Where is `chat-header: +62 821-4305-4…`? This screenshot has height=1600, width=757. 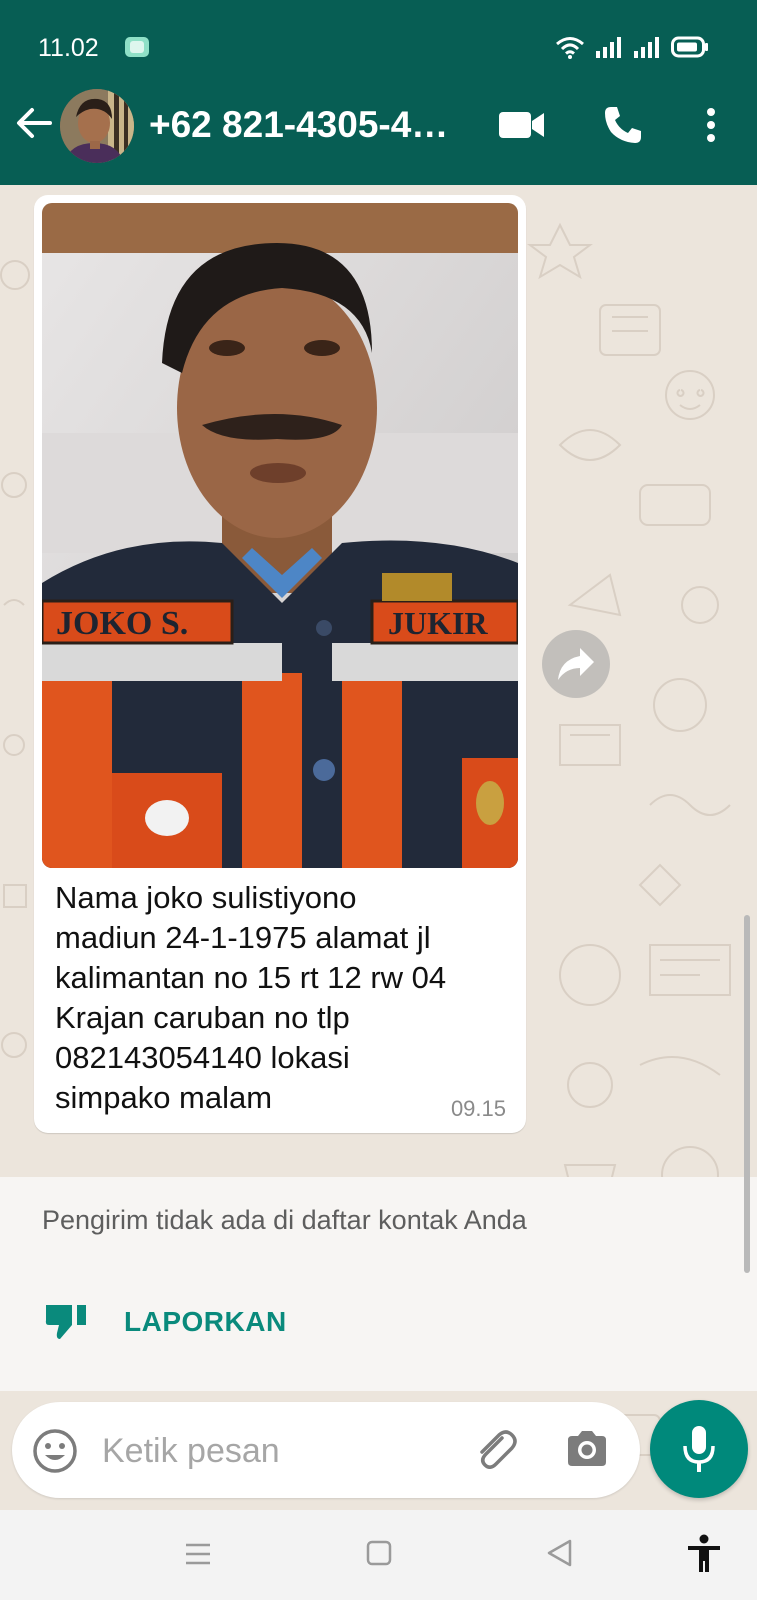
chat-header: +62 821-4305-4… is located at coordinates (378, 126).